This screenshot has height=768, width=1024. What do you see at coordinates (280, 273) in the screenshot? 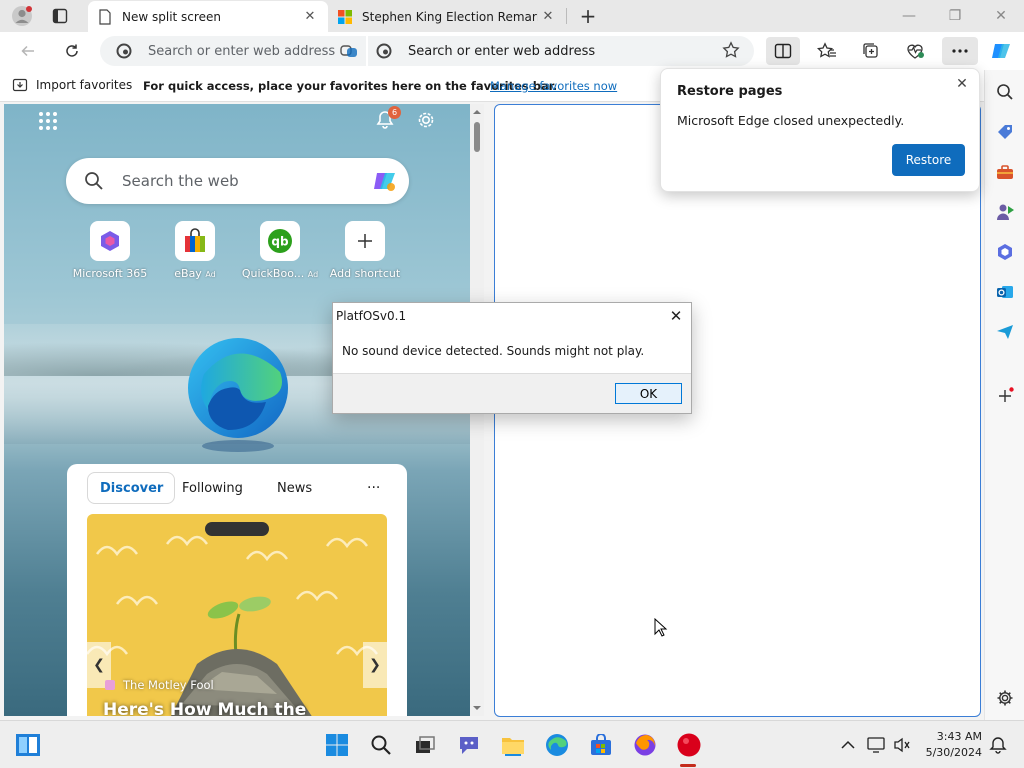
I see `shortcut-label: QuickBoo... Ad` at bounding box center [280, 273].